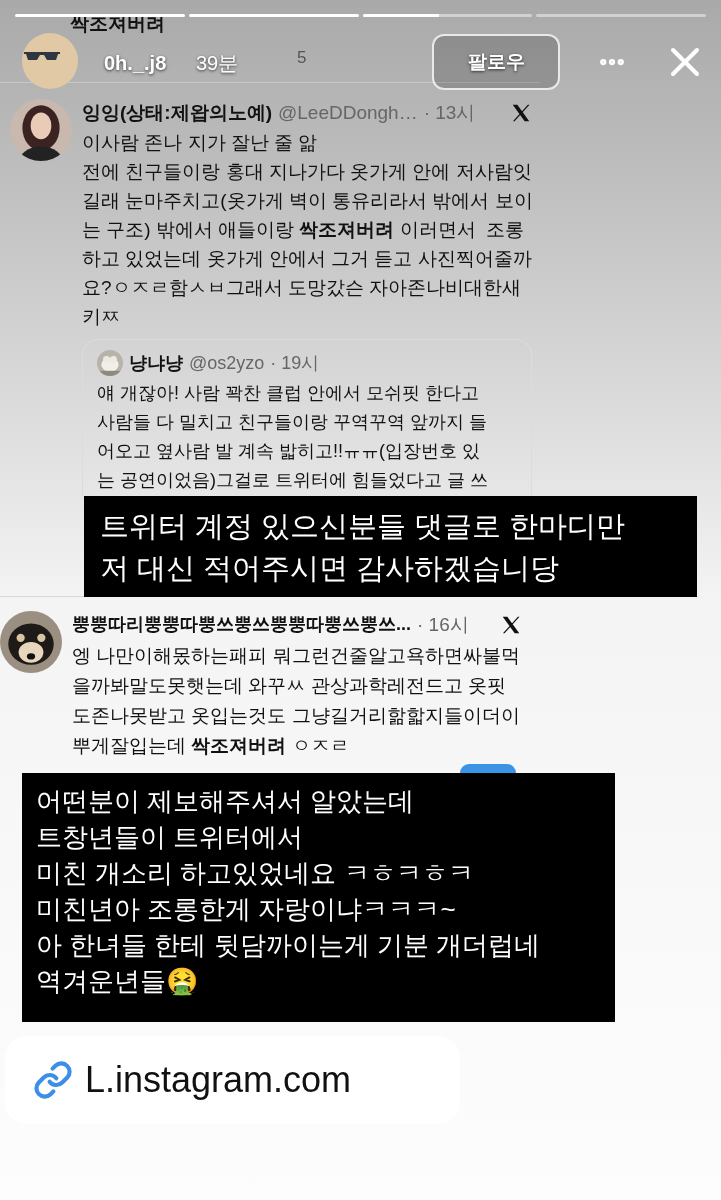  What do you see at coordinates (218, 1080) in the screenshot?
I see `link-text: L.instagram.com` at bounding box center [218, 1080].